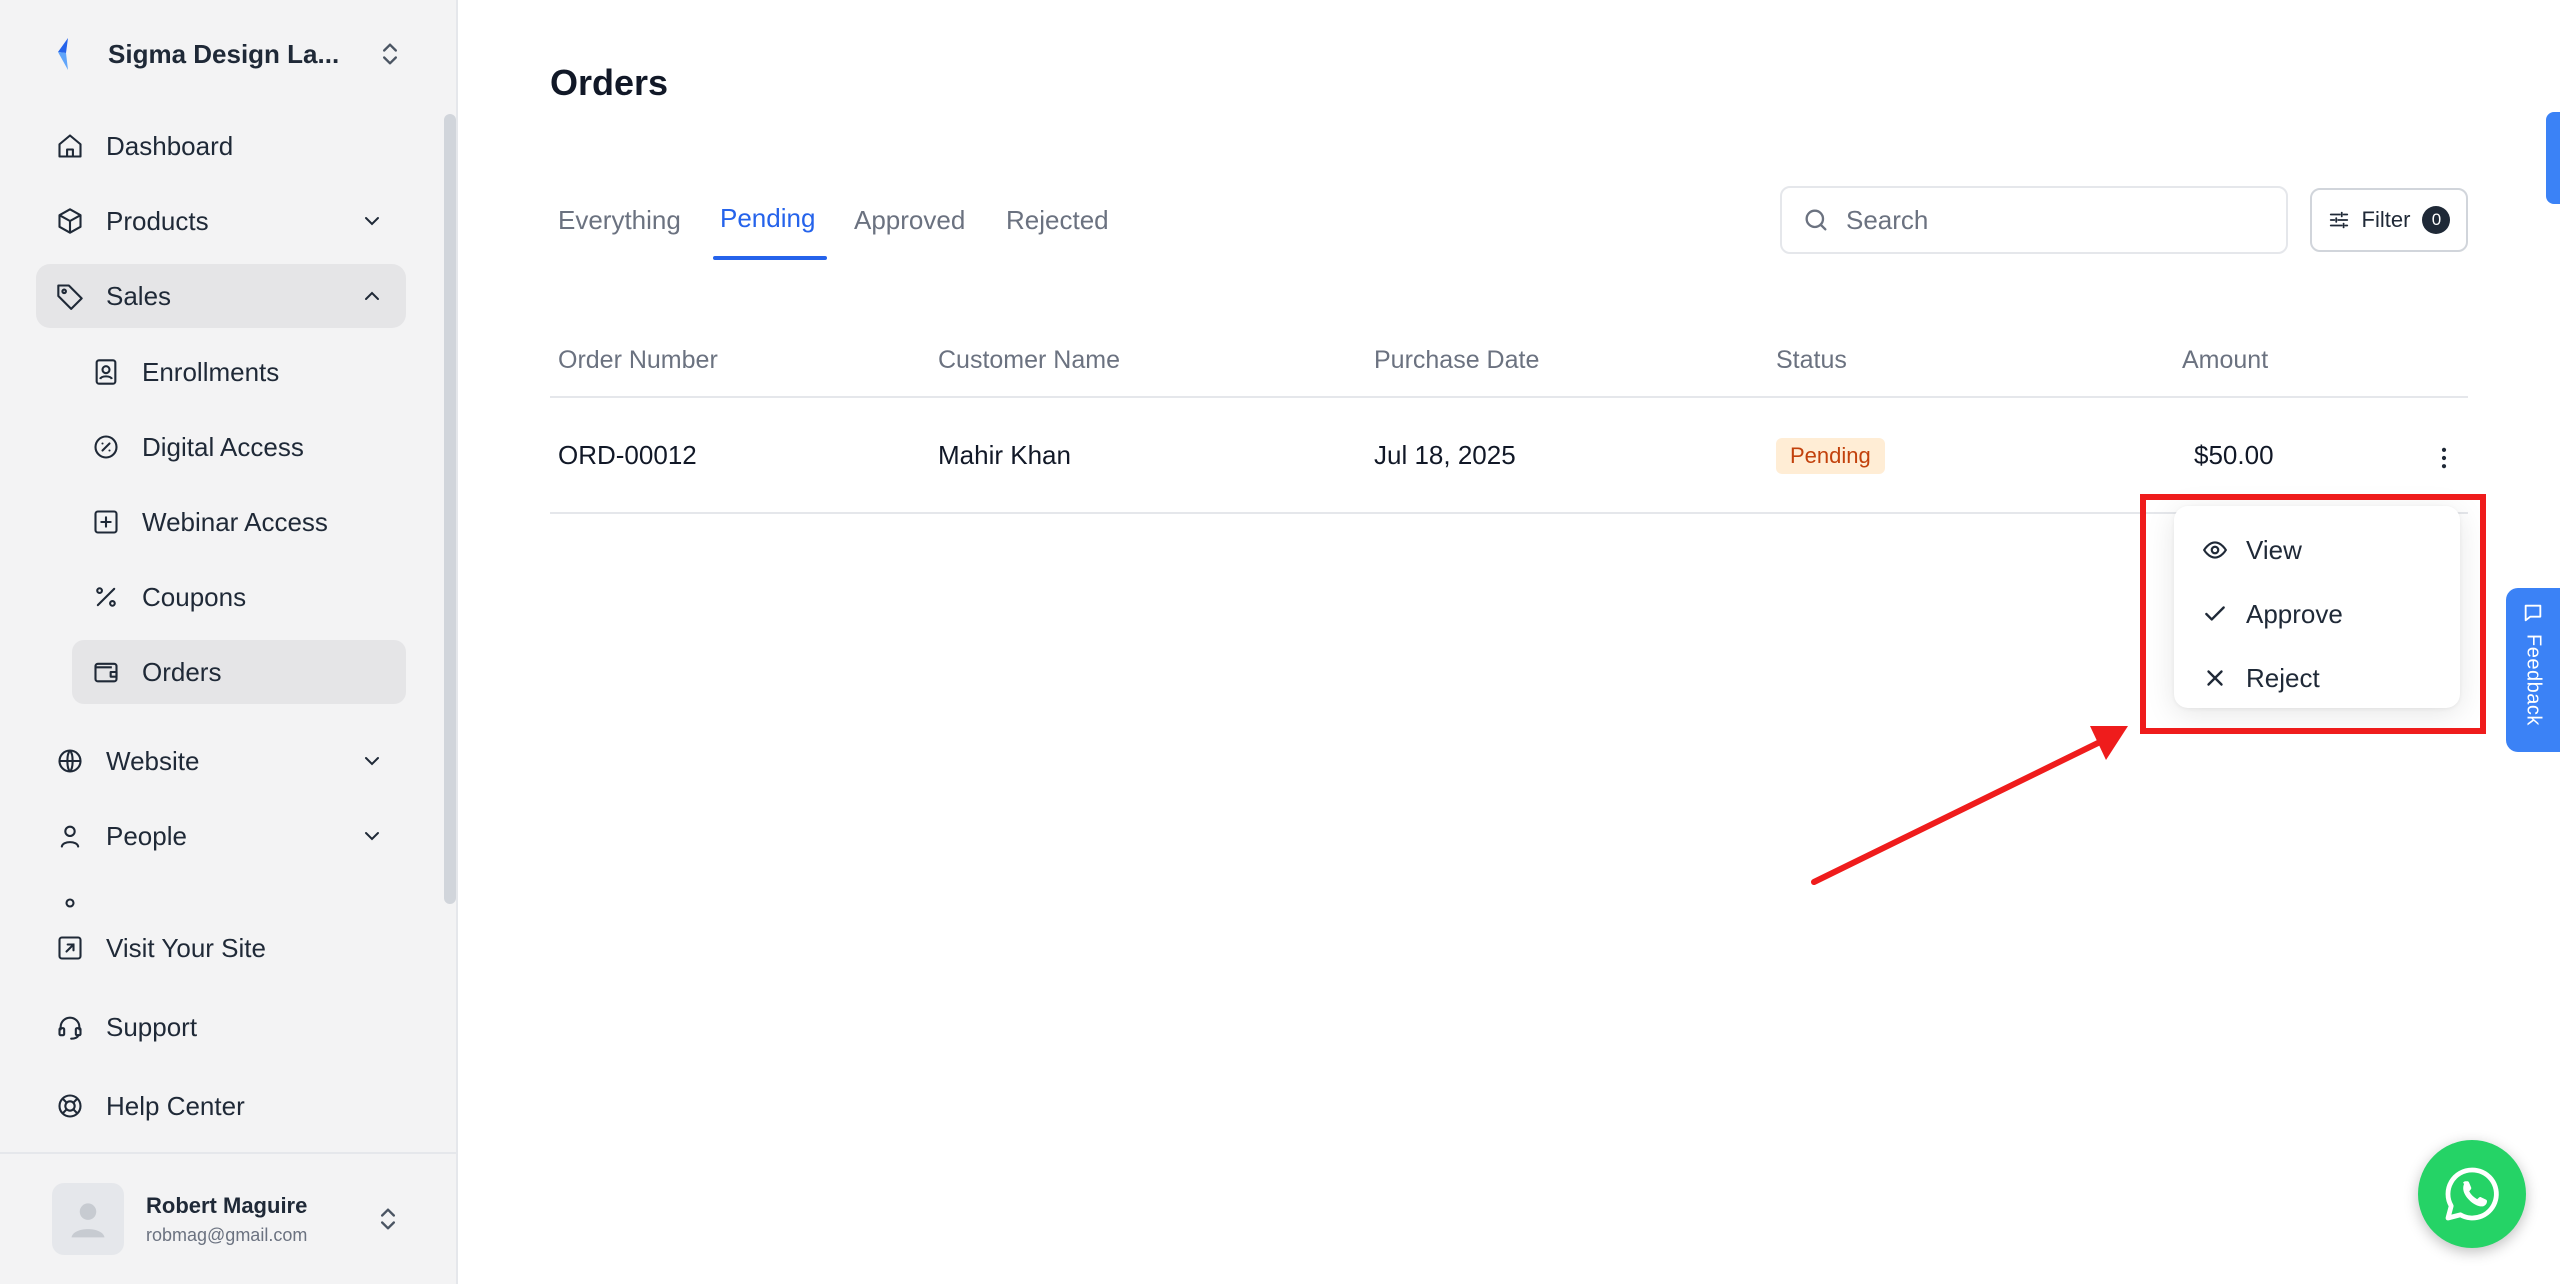 This screenshot has height=1284, width=2560. What do you see at coordinates (70, 146) in the screenshot?
I see `home-icon` at bounding box center [70, 146].